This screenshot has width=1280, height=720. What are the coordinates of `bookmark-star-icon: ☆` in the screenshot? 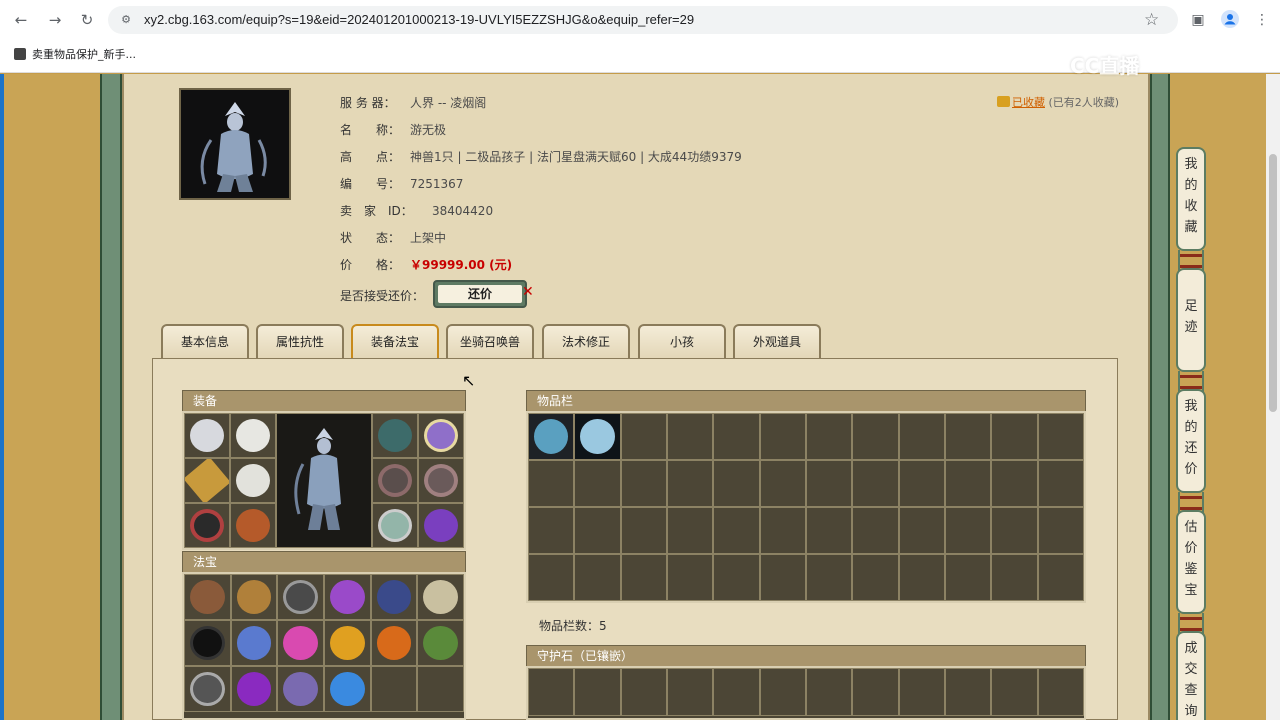 It's located at (1151, 20).